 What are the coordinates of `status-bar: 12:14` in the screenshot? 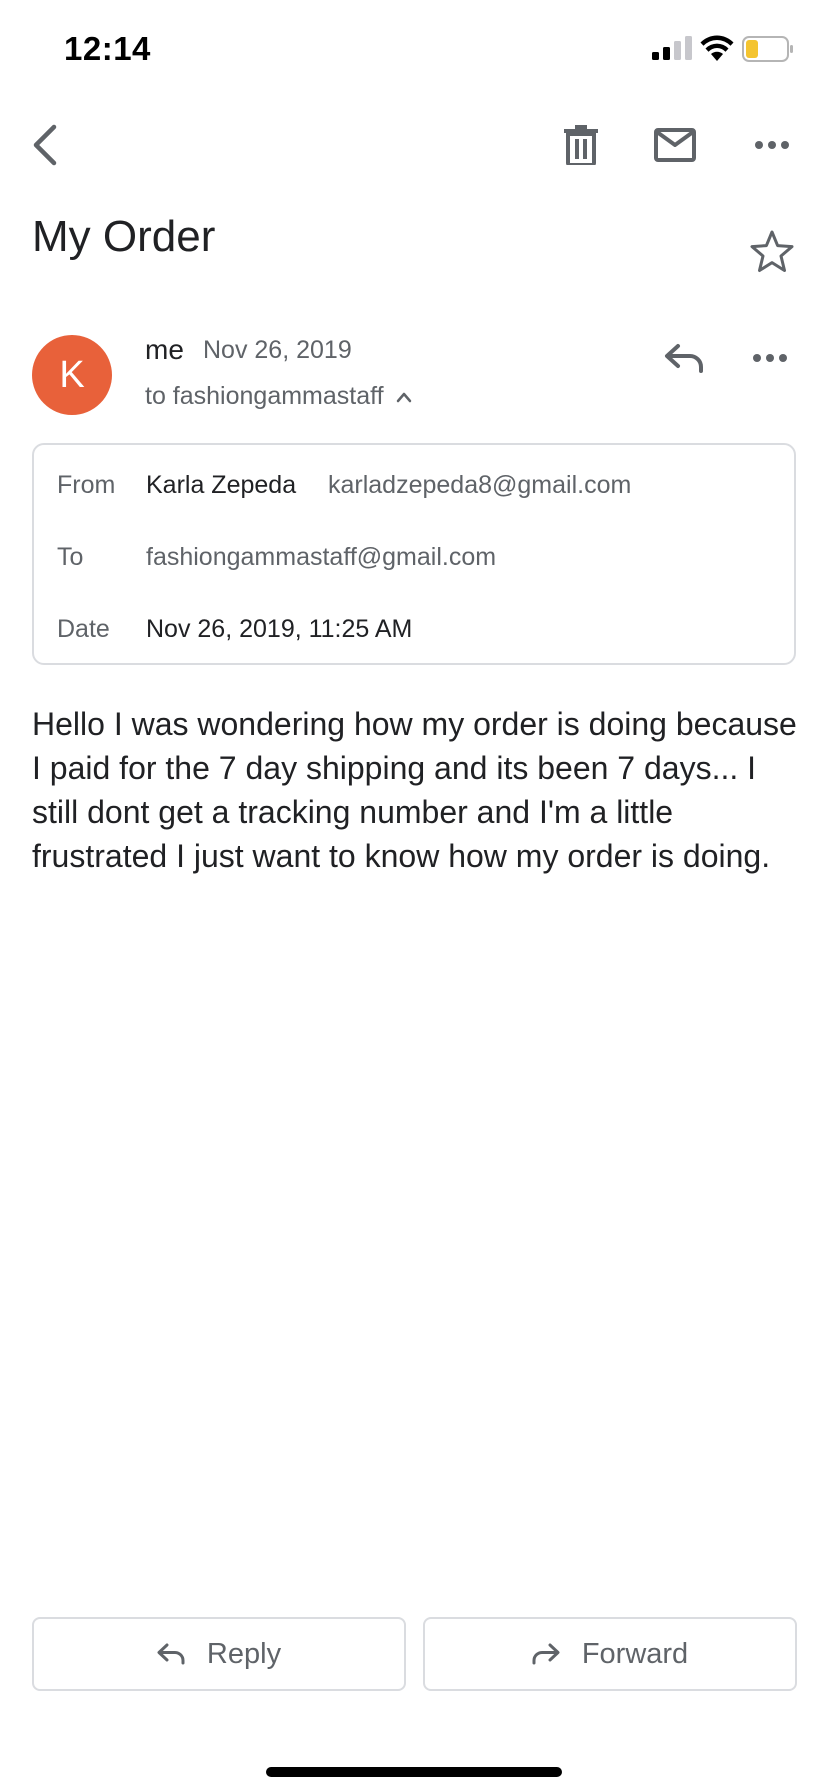 It's located at (414, 48).